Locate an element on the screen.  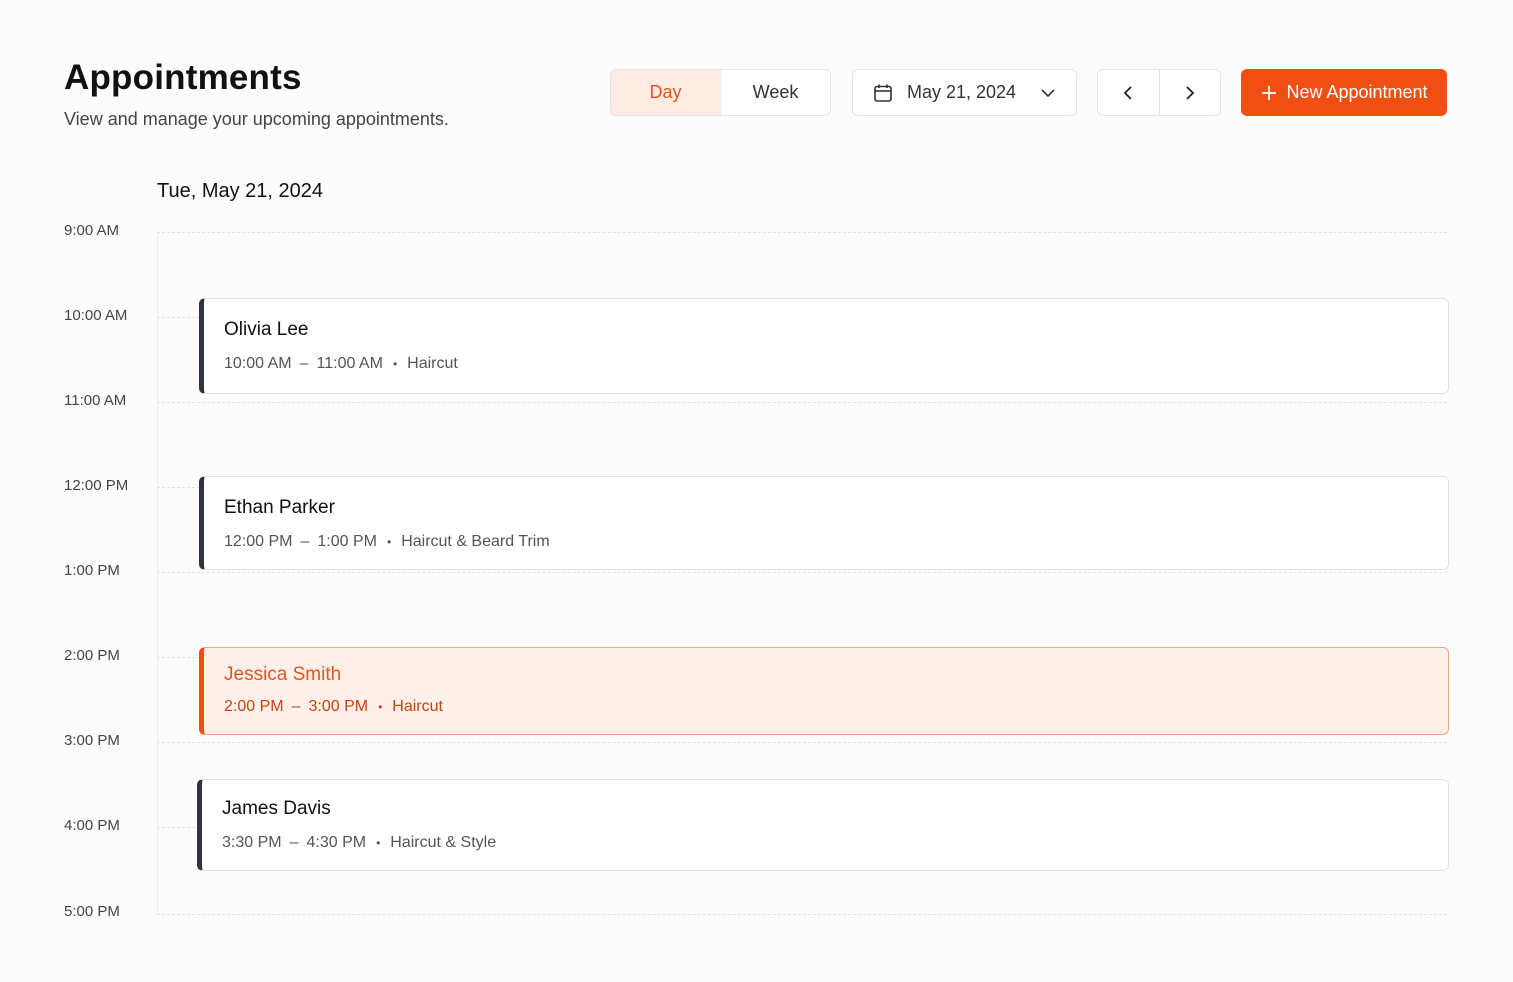
new-appointment-button: New Appointment is located at coordinates (1344, 92).